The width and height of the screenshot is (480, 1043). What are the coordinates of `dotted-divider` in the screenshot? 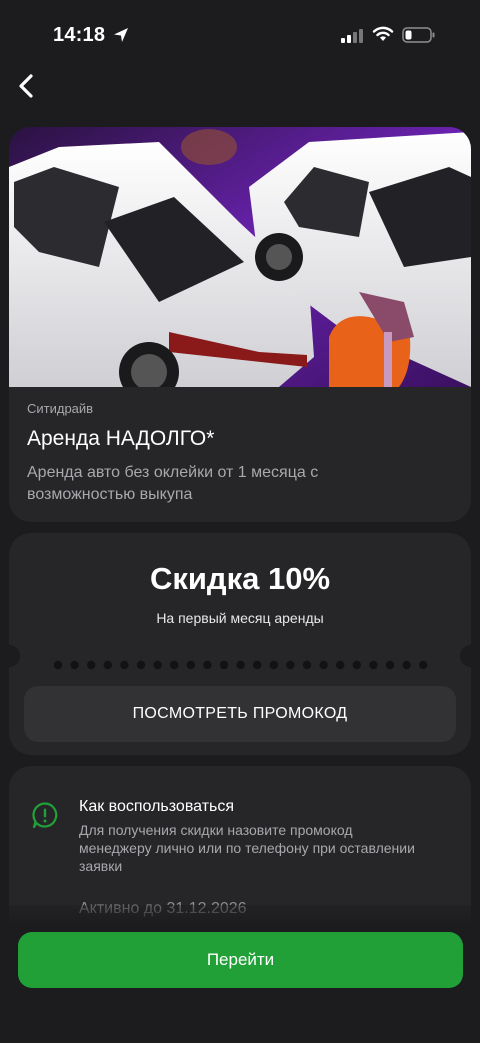 It's located at (240, 665).